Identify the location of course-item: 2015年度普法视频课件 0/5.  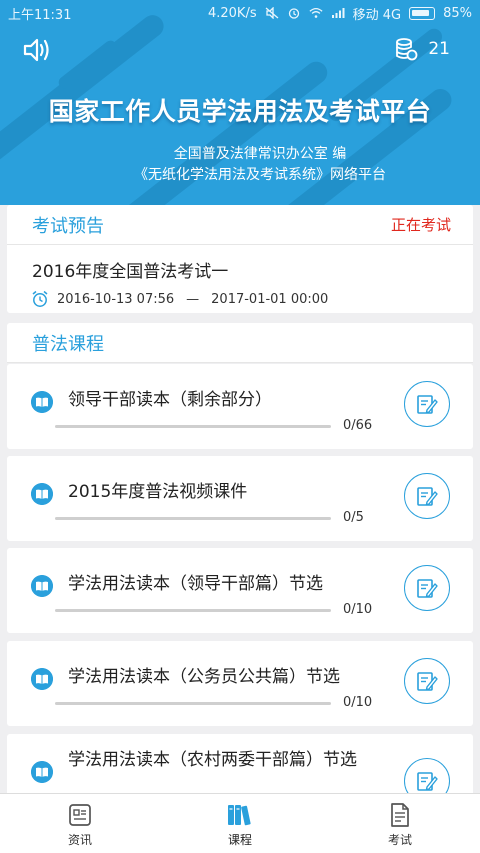
(240, 498).